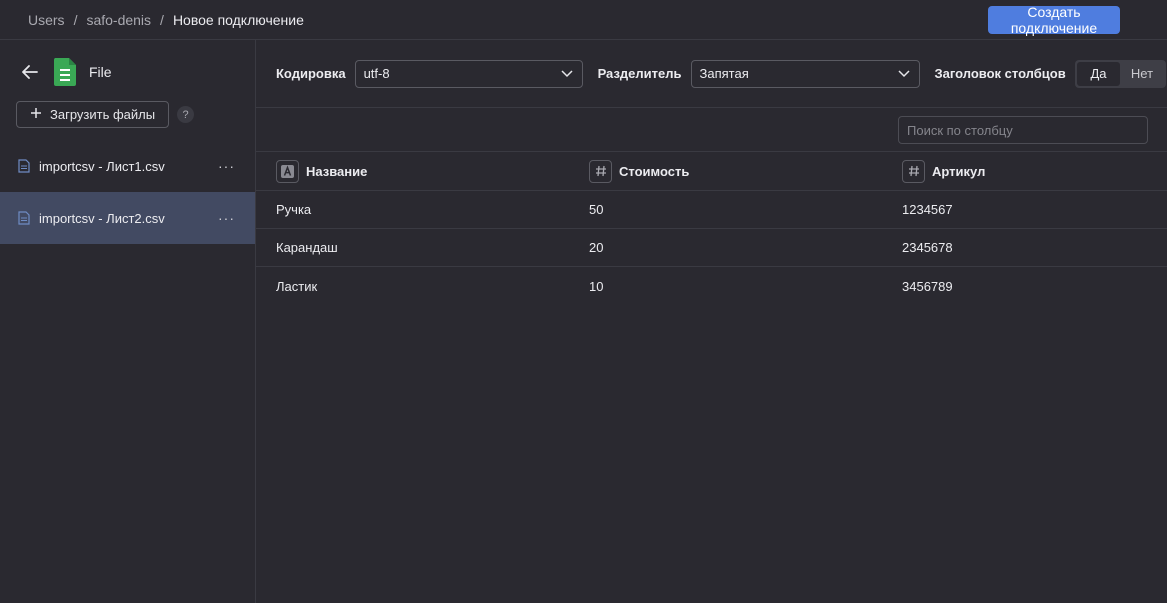  Describe the element at coordinates (118, 20) in the screenshot. I see `breadcrumb-folder: safo-denis` at that location.